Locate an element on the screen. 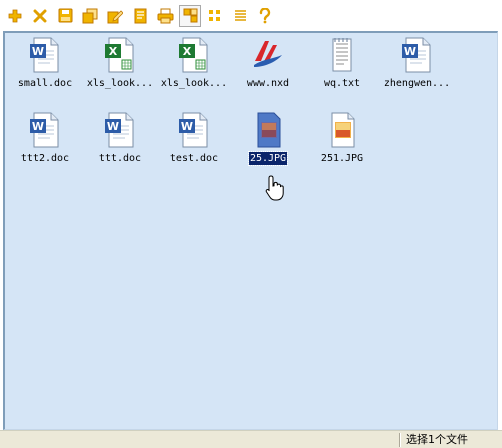 The width and height of the screenshot is (502, 448). file-item: wq.txt is located at coordinates (342, 69).